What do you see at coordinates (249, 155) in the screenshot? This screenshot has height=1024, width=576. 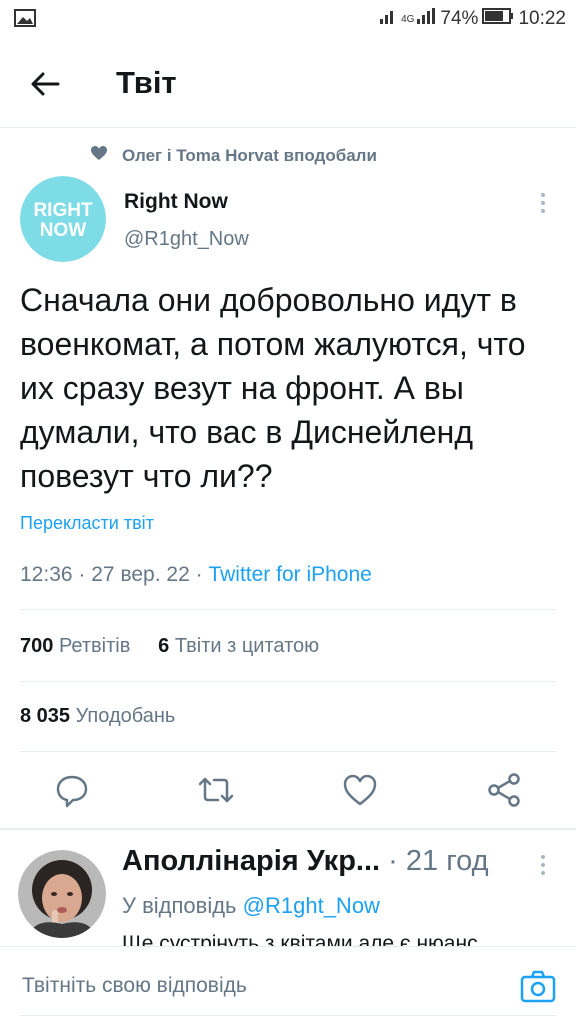 I see `social-context-text: Олег і Toma Horvat вподобали` at bounding box center [249, 155].